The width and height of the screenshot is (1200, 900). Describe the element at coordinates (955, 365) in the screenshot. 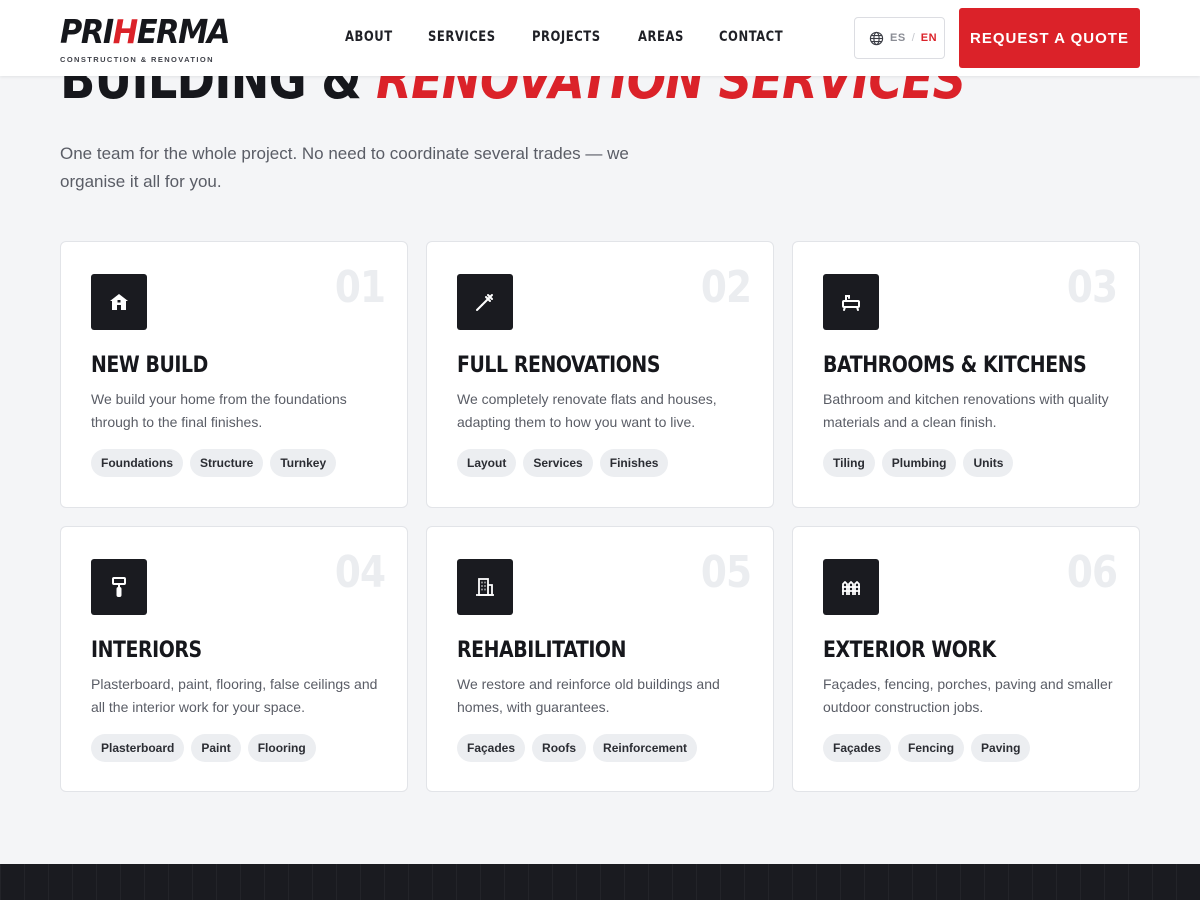

I see `card-title: BATHROOMS & KITCHENS` at that location.